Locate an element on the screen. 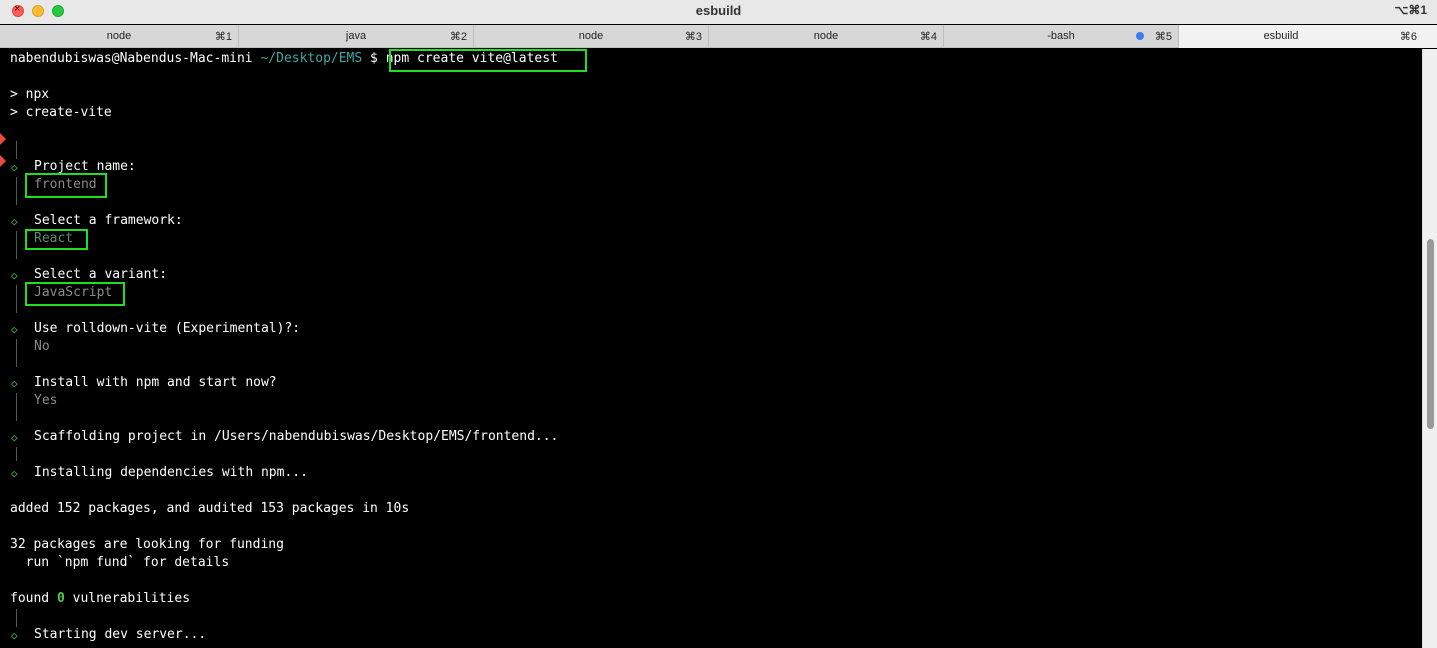 This screenshot has width=1437, height=648. tab-node-4: node ⌘4 is located at coordinates (826, 36).